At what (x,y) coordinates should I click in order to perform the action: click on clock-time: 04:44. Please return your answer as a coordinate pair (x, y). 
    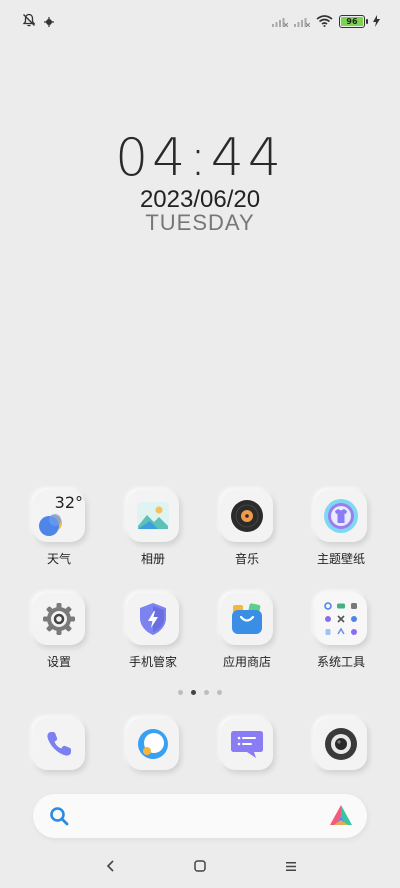
    Looking at the image, I should click on (200, 158).